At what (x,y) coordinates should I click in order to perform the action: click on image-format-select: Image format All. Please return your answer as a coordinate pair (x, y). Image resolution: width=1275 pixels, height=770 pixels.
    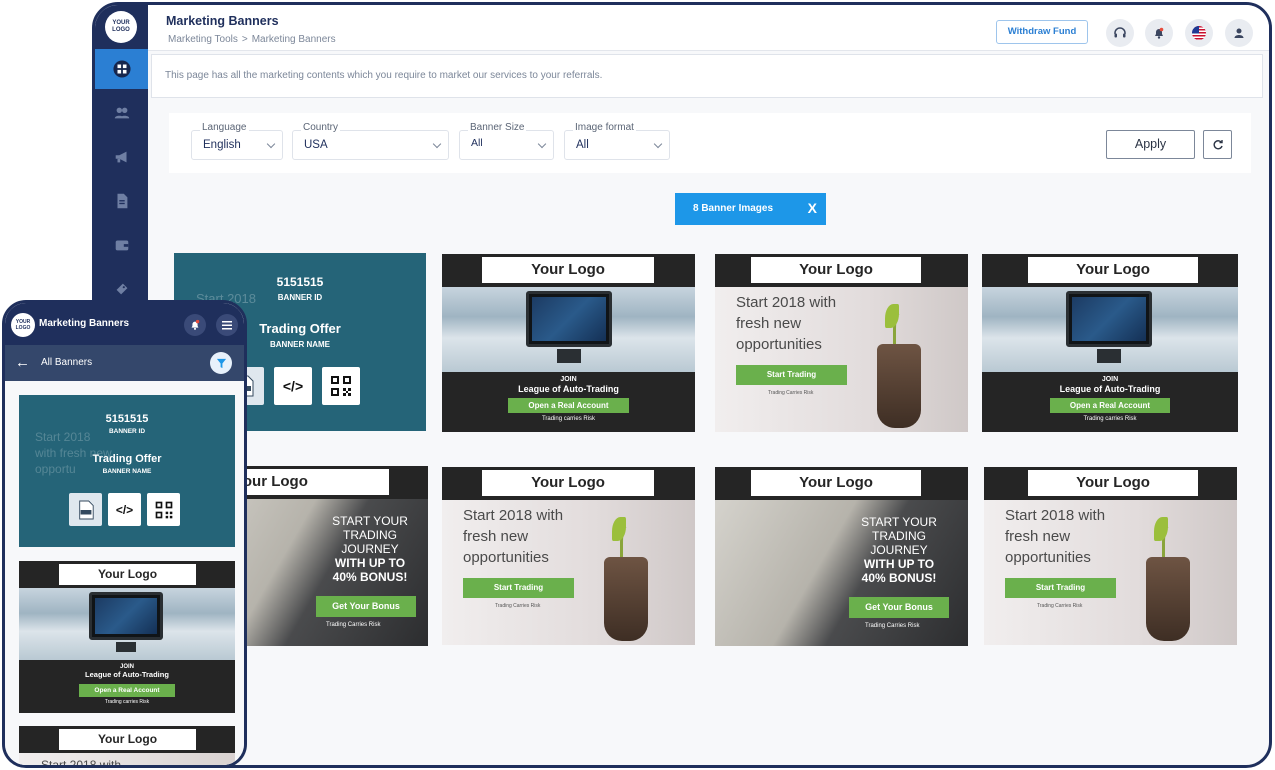
    Looking at the image, I should click on (617, 141).